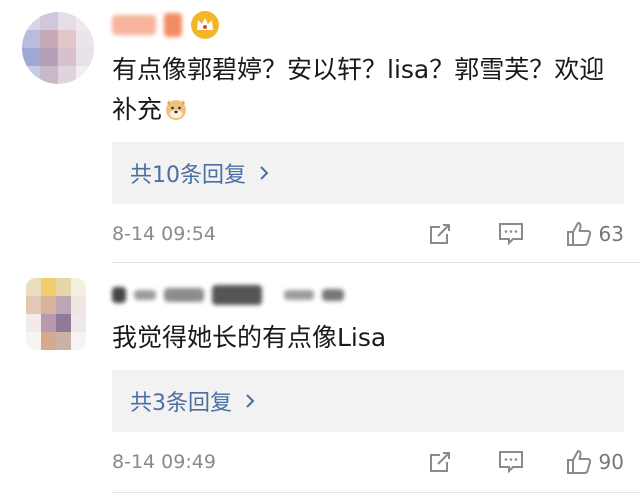 This screenshot has height=493, width=640. What do you see at coordinates (594, 234) in the screenshot?
I see `like-button: 63` at bounding box center [594, 234].